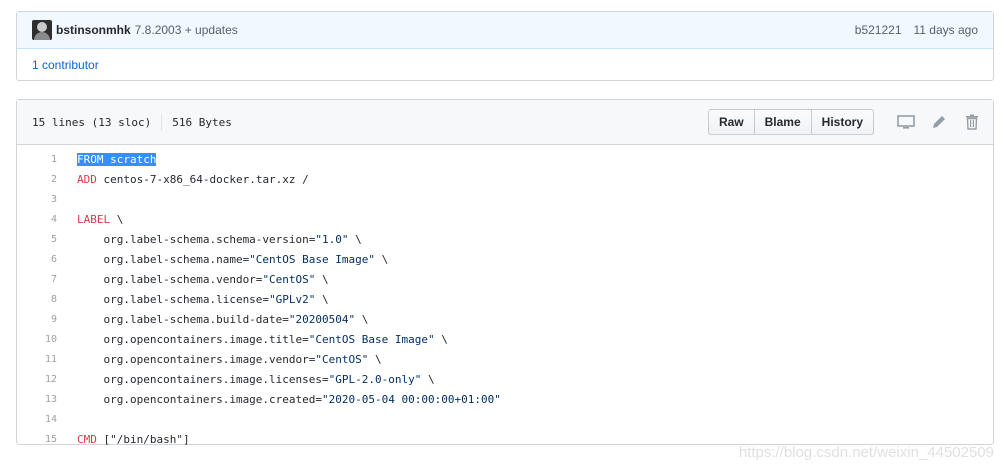 This screenshot has height=472, width=1004. Describe the element at coordinates (505, 159) in the screenshot. I see `code-line: 1 FROM scratch` at that location.